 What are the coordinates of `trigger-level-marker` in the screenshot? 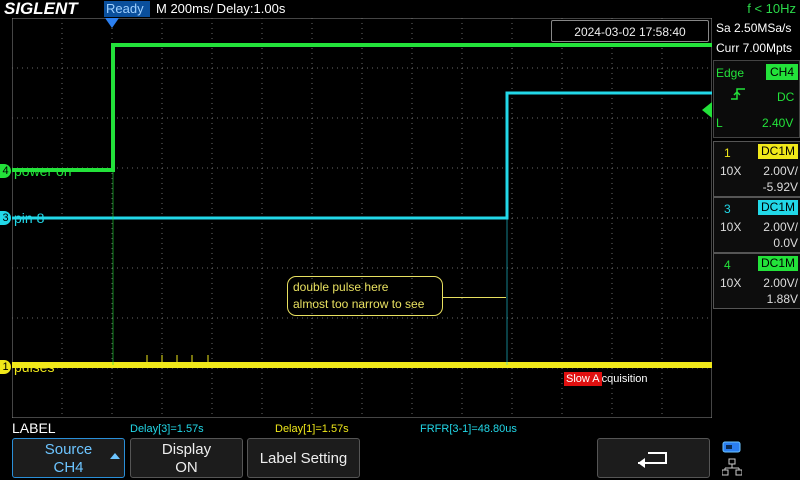 It's located at (707, 110).